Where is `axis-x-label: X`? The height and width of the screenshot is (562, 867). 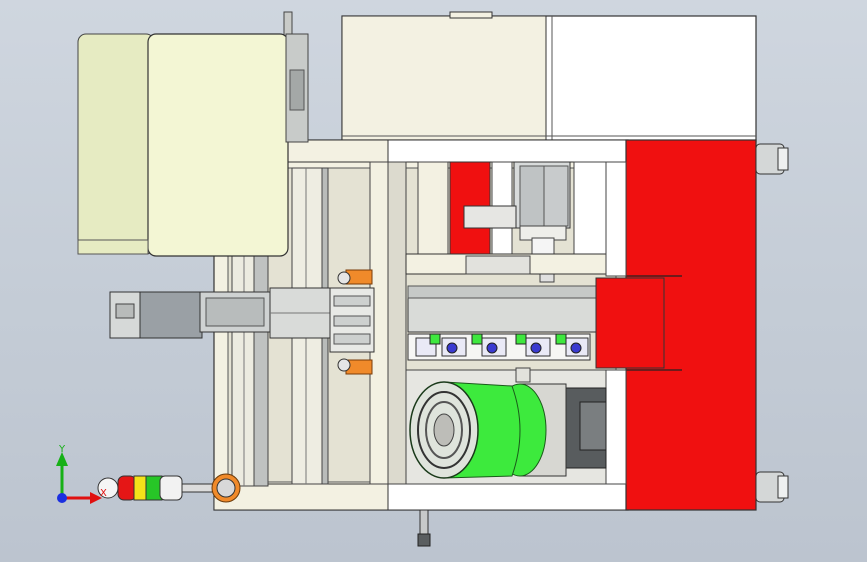
axis-x-label: X is located at coordinates (103, 493).